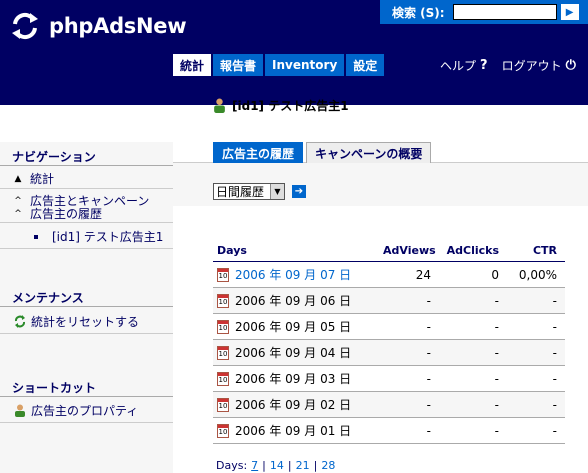  What do you see at coordinates (484, 65) in the screenshot?
I see `help-question-icon: ?` at bounding box center [484, 65].